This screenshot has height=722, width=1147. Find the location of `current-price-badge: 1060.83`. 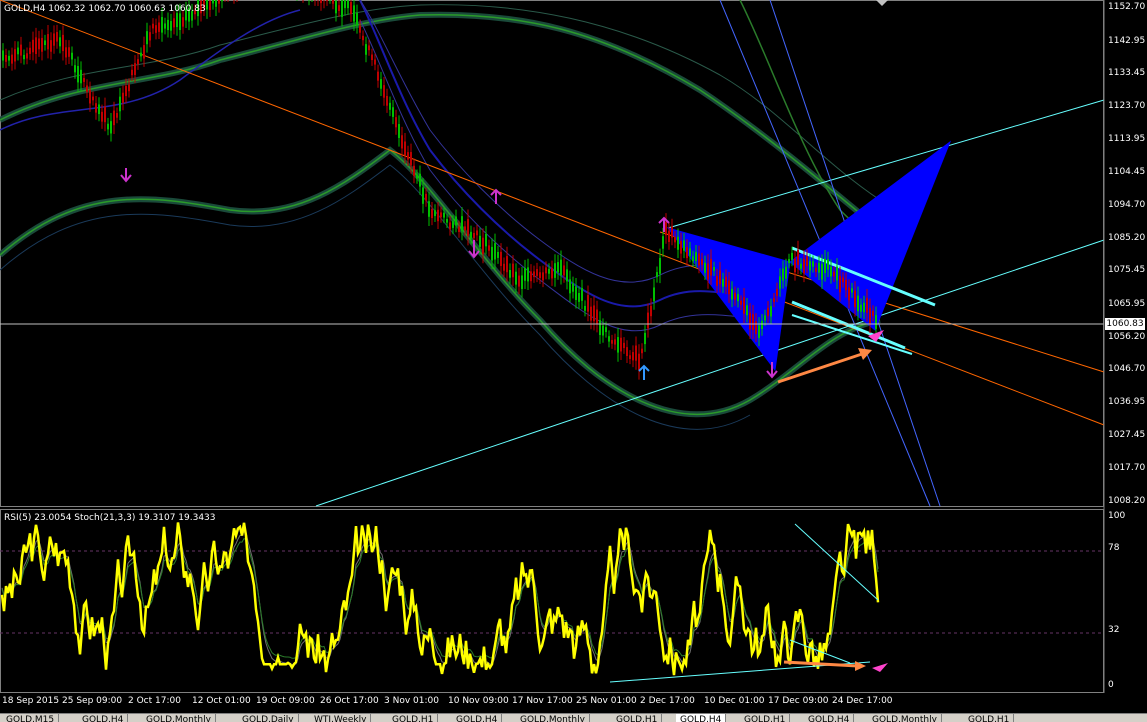

current-price-badge: 1060.83 is located at coordinates (1125, 324).